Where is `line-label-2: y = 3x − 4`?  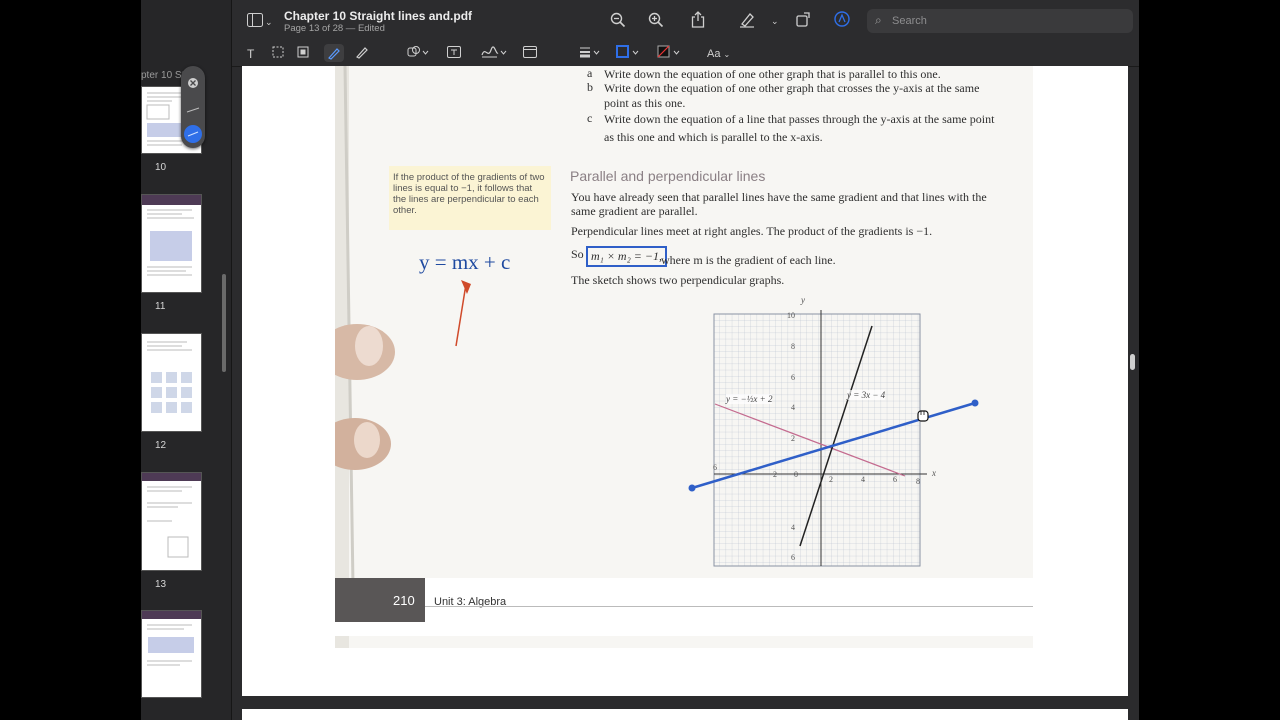 line-label-2: y = 3x − 4 is located at coordinates (866, 395).